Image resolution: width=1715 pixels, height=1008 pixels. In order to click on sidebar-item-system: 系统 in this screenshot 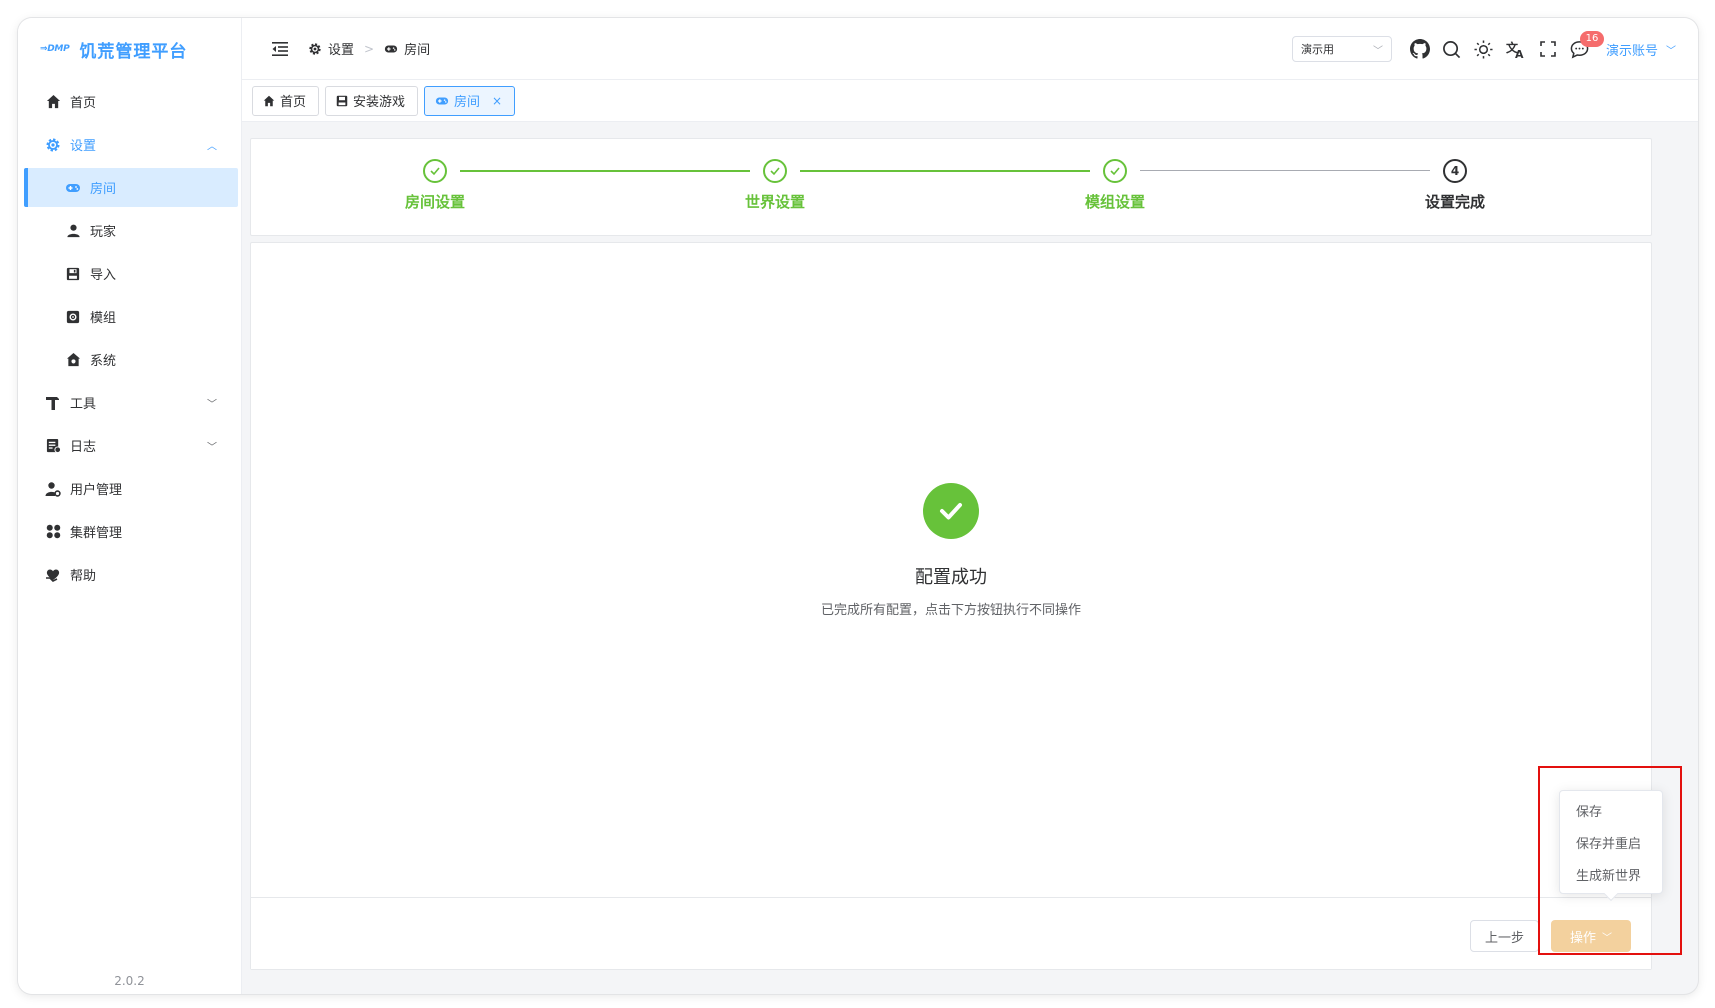, I will do `click(129, 359)`.